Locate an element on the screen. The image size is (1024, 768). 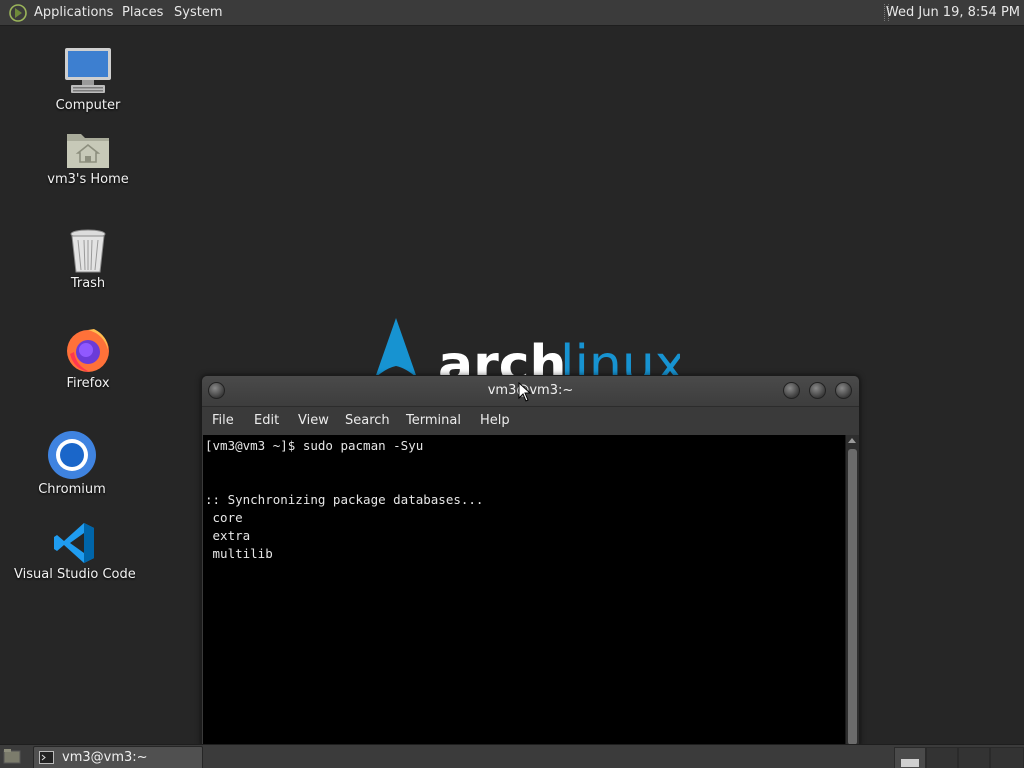
menu-terminal: Terminal is located at coordinates (433, 421).